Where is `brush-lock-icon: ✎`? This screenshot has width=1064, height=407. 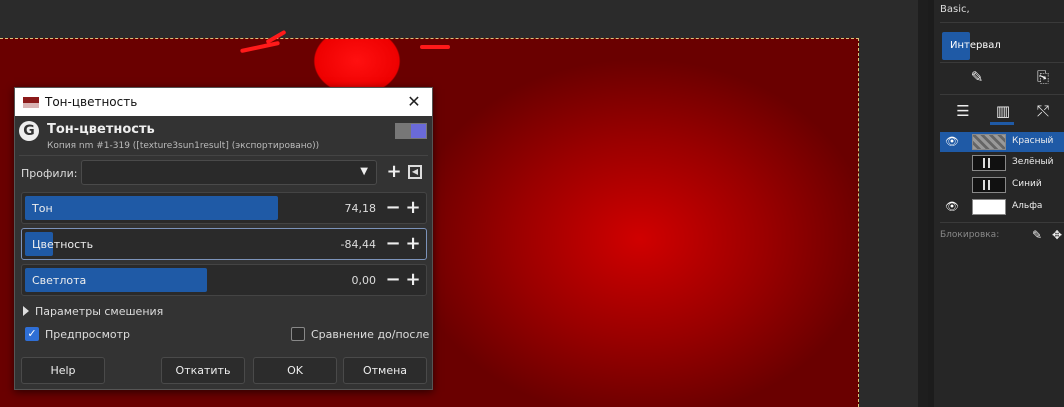
brush-lock-icon: ✎ is located at coordinates (1037, 235).